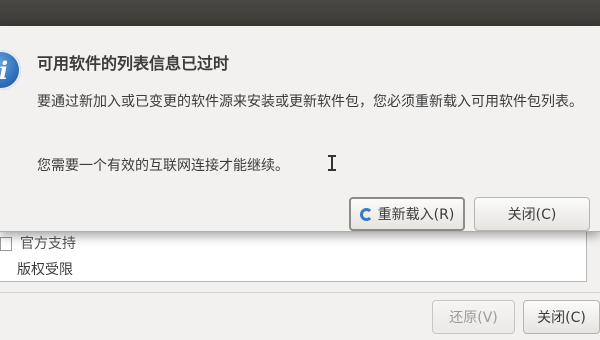 This screenshot has height=340, width=600. Describe the element at coordinates (300, 13) in the screenshot. I see `parent-window-titlebar` at that location.